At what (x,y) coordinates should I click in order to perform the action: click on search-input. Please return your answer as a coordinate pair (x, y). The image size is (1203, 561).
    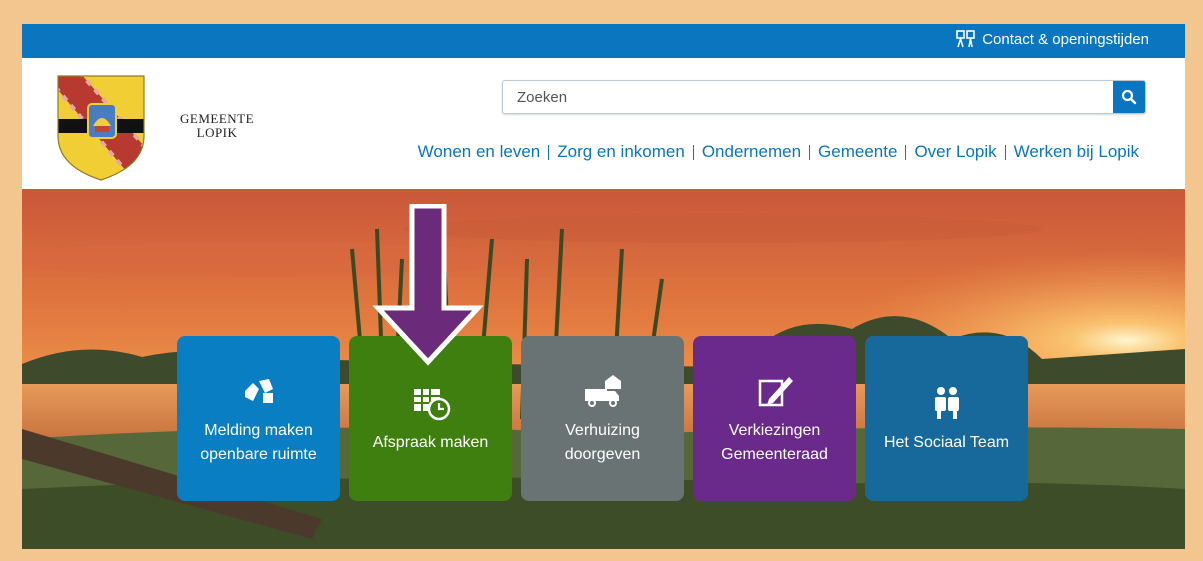
    Looking at the image, I should click on (808, 97).